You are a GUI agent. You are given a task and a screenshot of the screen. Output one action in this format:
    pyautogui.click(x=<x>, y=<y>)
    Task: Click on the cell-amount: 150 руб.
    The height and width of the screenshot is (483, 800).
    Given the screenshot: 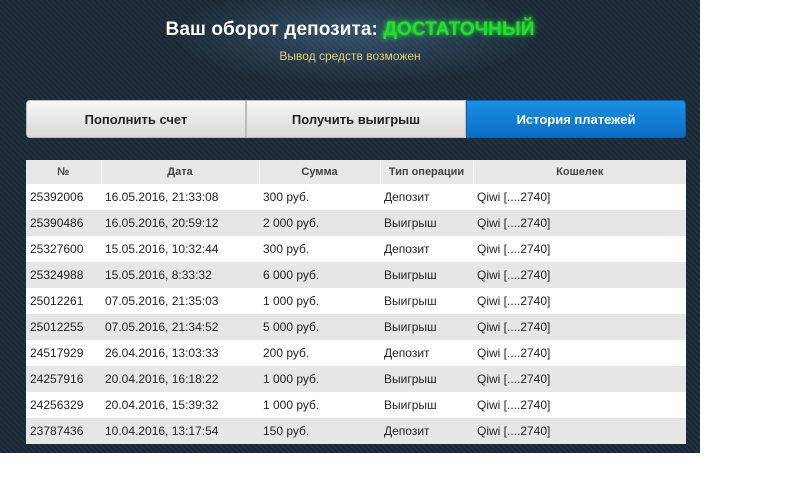 What is the action you would take?
    pyautogui.click(x=319, y=431)
    